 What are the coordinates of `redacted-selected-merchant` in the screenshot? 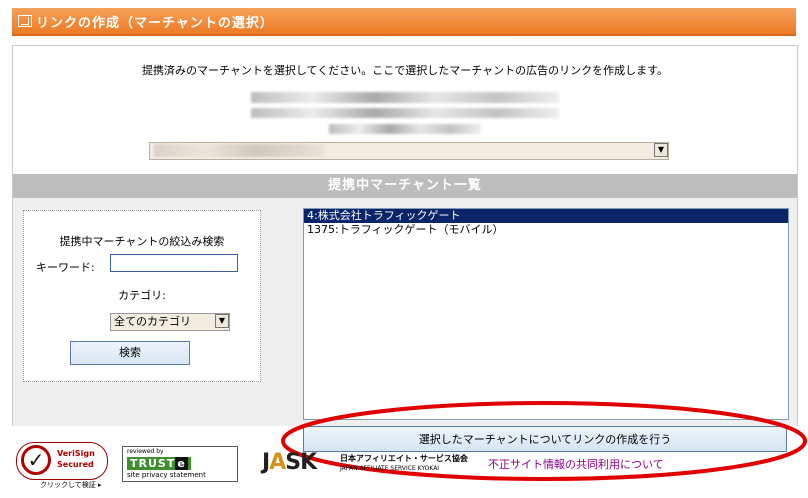 It's located at (239, 150).